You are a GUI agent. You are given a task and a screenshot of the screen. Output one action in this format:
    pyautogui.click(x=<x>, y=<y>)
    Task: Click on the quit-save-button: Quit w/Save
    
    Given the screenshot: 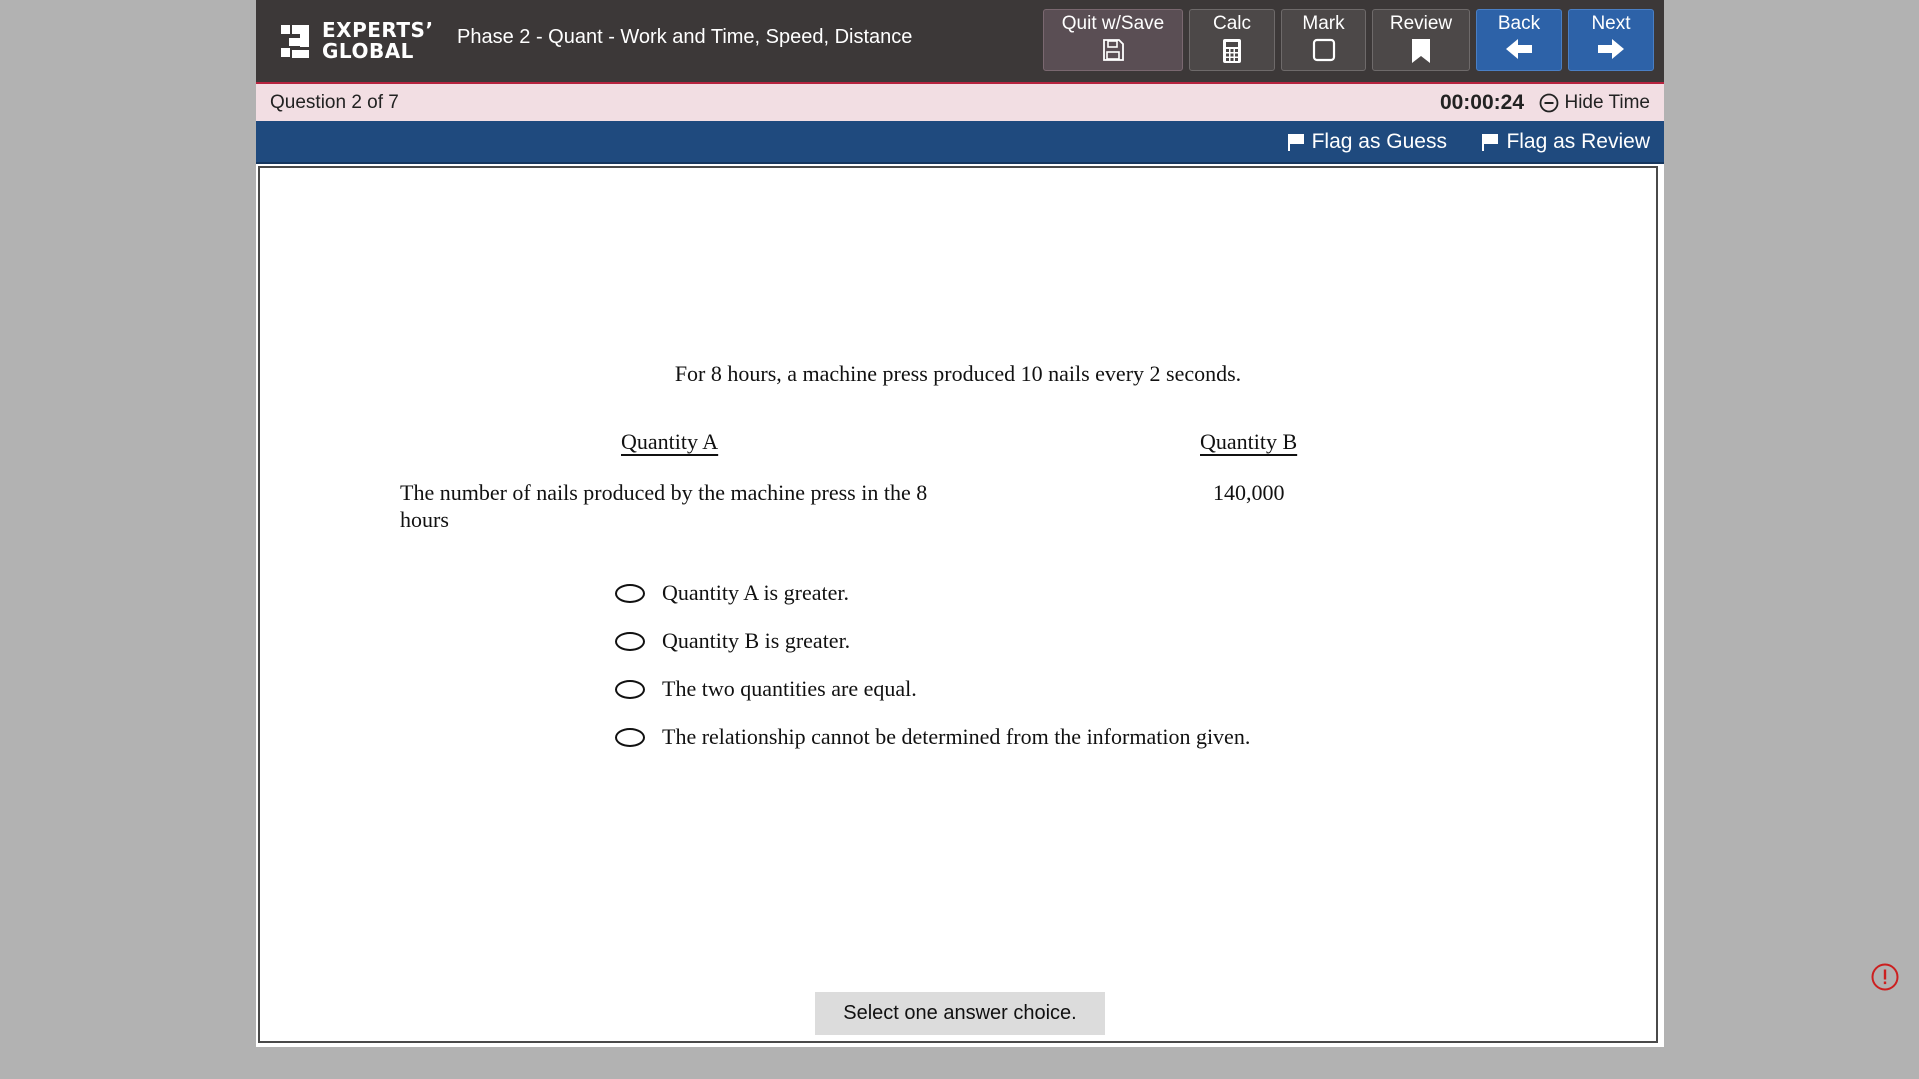 What is the action you would take?
    pyautogui.click(x=1113, y=40)
    